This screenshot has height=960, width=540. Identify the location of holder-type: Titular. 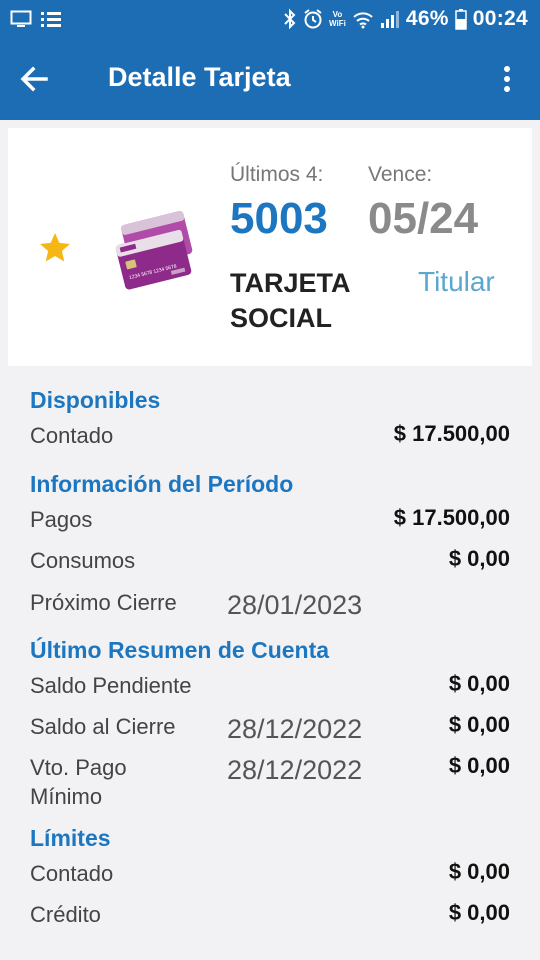
(456, 281).